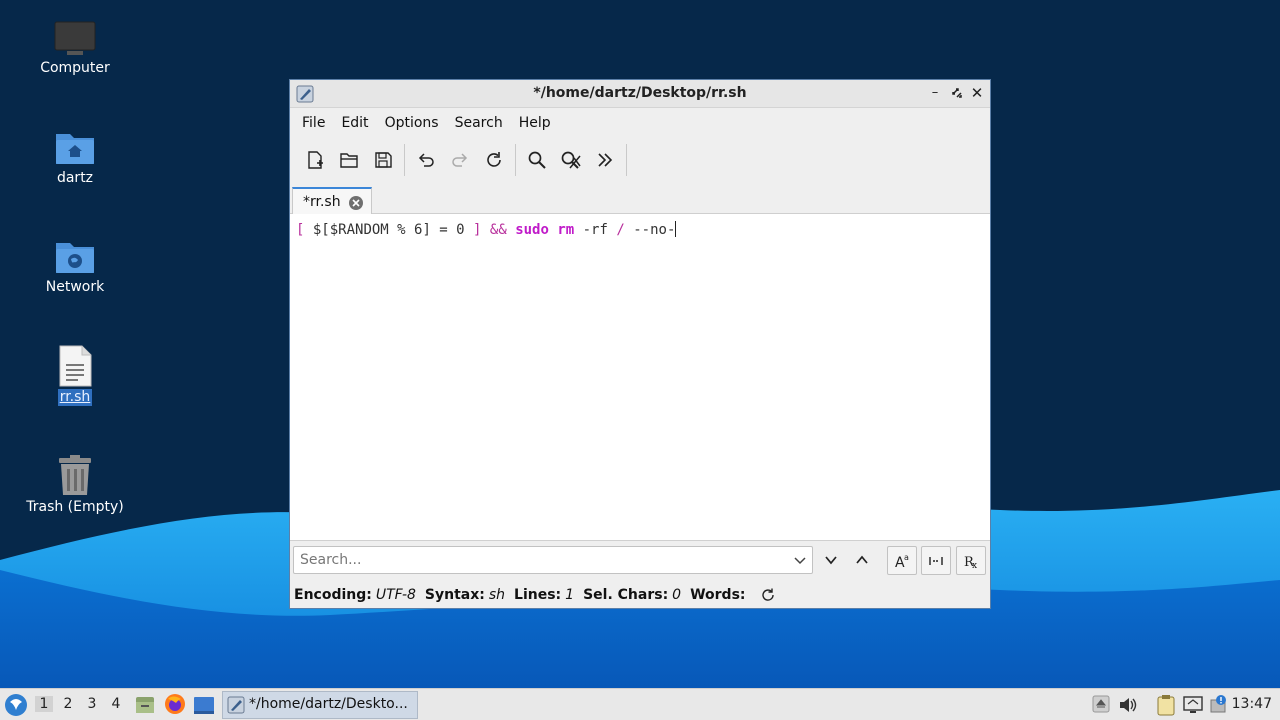  Describe the element at coordinates (75, 475) in the screenshot. I see `trash-icon` at that location.